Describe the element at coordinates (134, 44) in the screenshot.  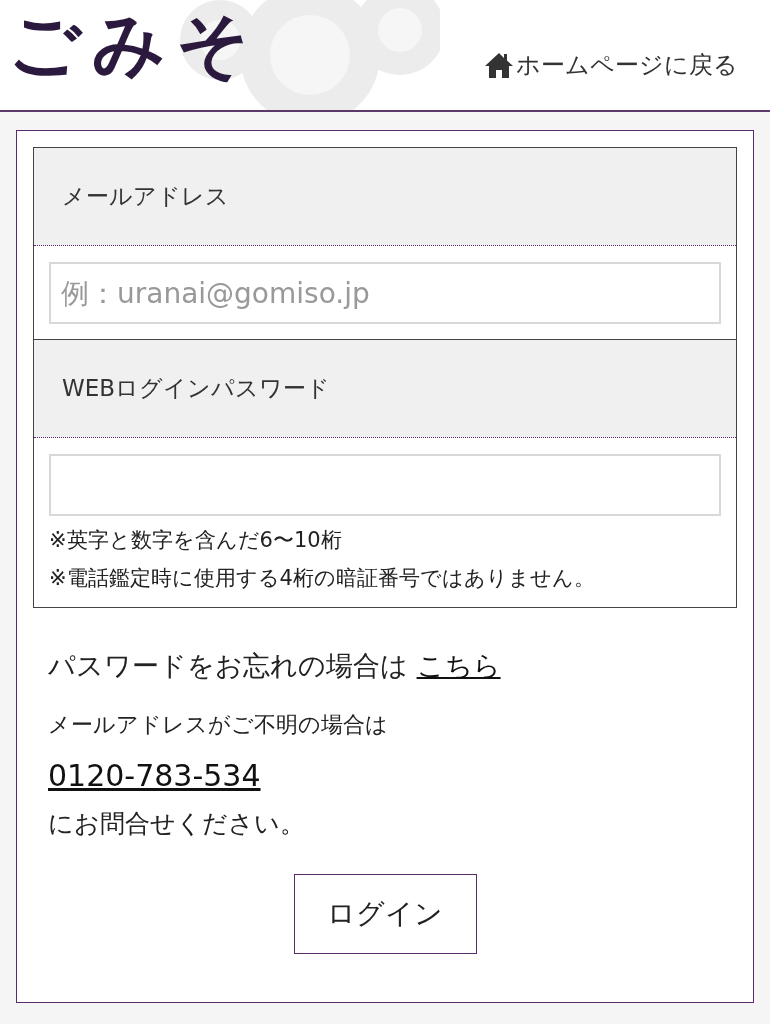
I see `site-logo: ごみそ` at that location.